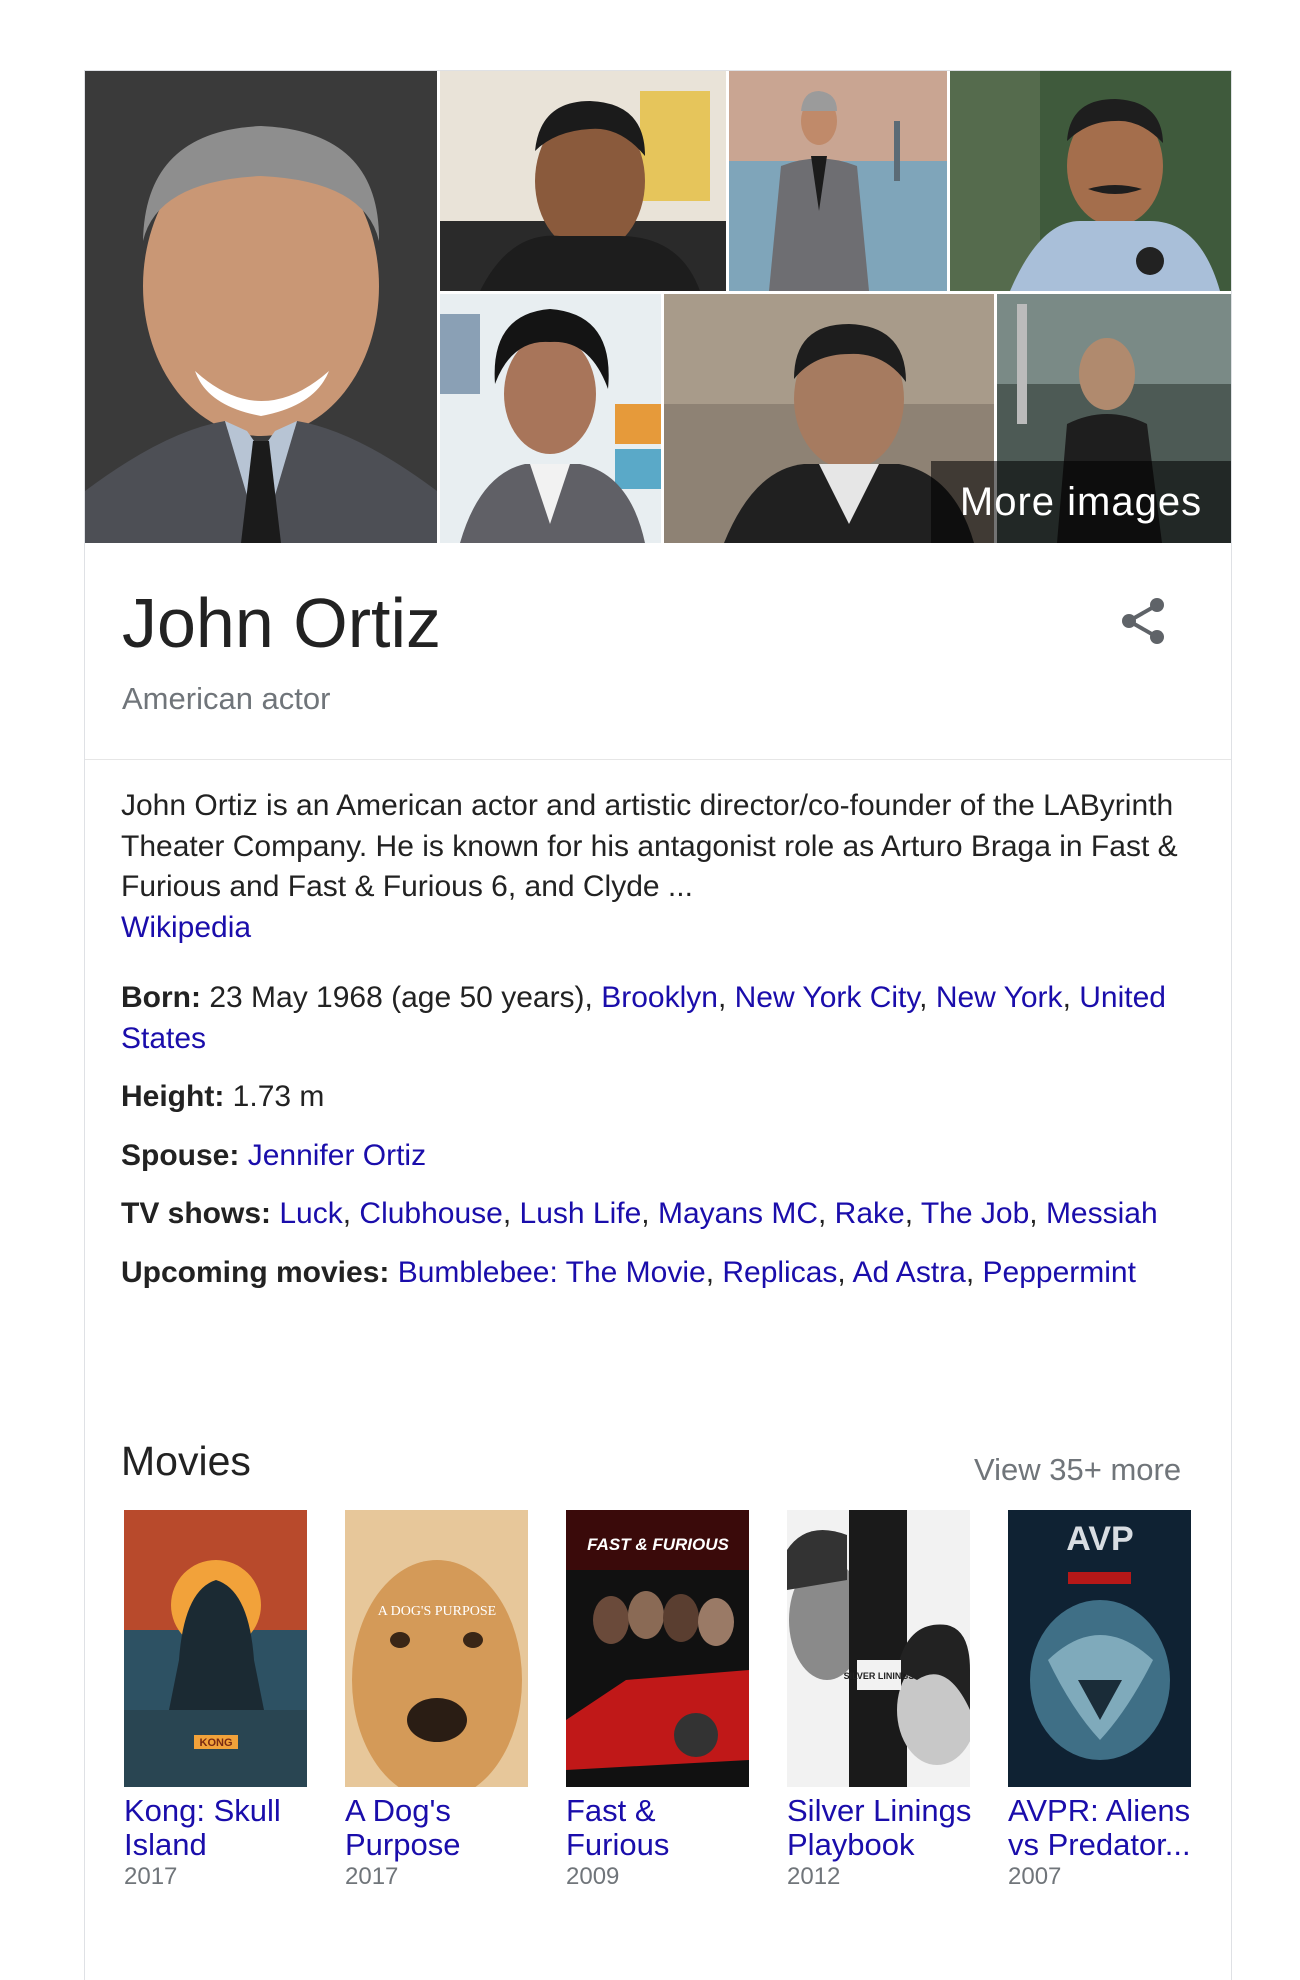  Describe the element at coordinates (1102, 1213) in the screenshot. I see `tv-link-messiah: Messiah` at that location.